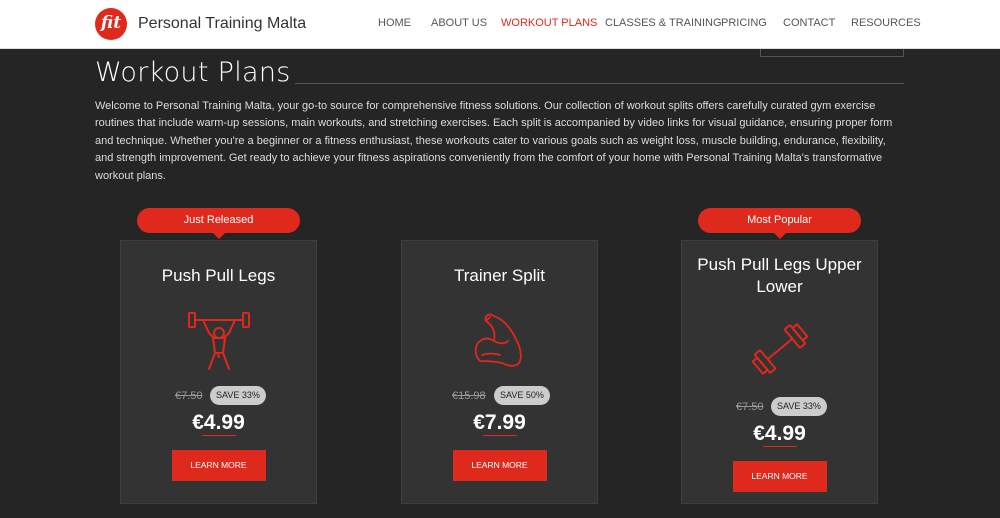  I want to click on card-title: Push Pull Legs, so click(218, 275).